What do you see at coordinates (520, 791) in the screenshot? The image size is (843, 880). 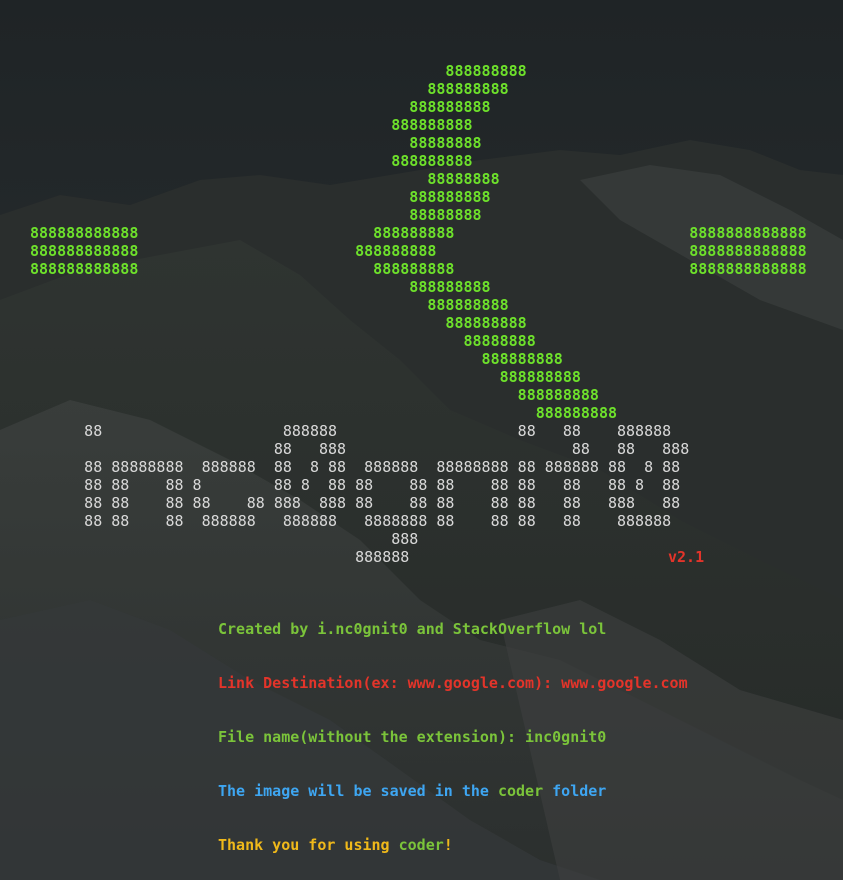 I see `save-folder-name: coder` at bounding box center [520, 791].